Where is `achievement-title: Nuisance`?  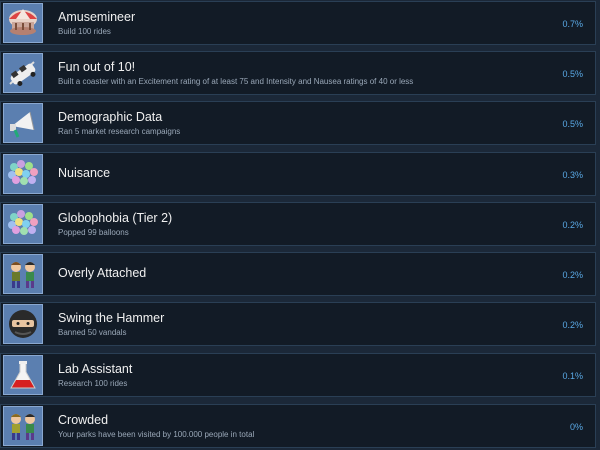
achievement-title: Nuisance is located at coordinates (84, 173).